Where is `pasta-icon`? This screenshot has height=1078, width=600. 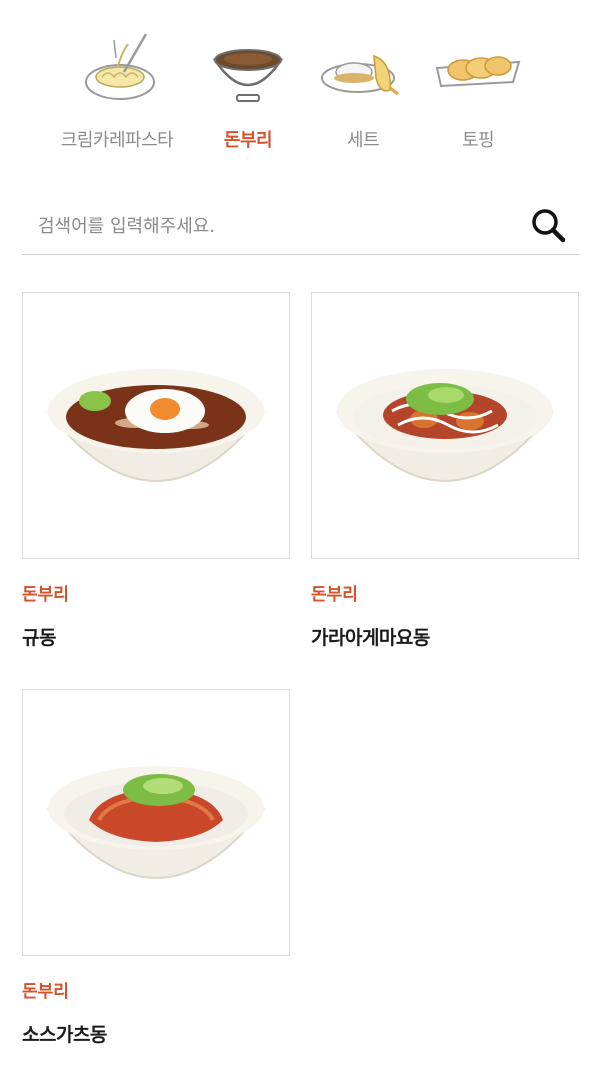 pasta-icon is located at coordinates (120, 66).